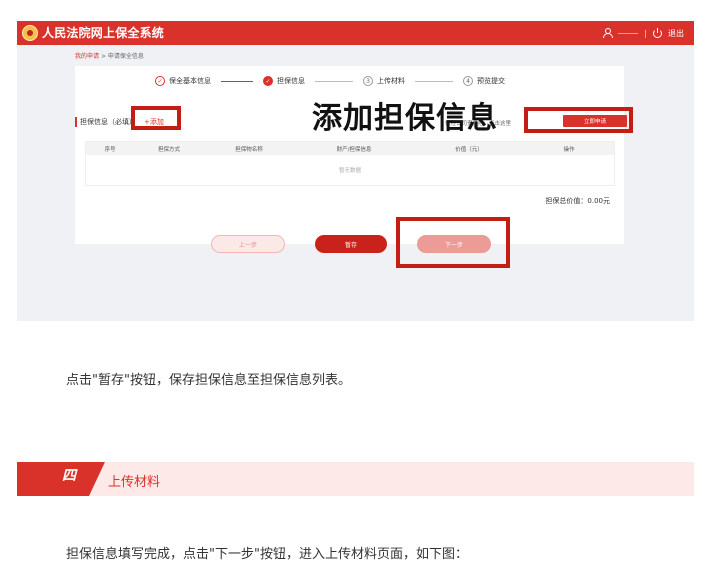 The image size is (721, 588). Describe the element at coordinates (125, 56) in the screenshot. I see `breadcrumb-current: 申请保全信息` at that location.